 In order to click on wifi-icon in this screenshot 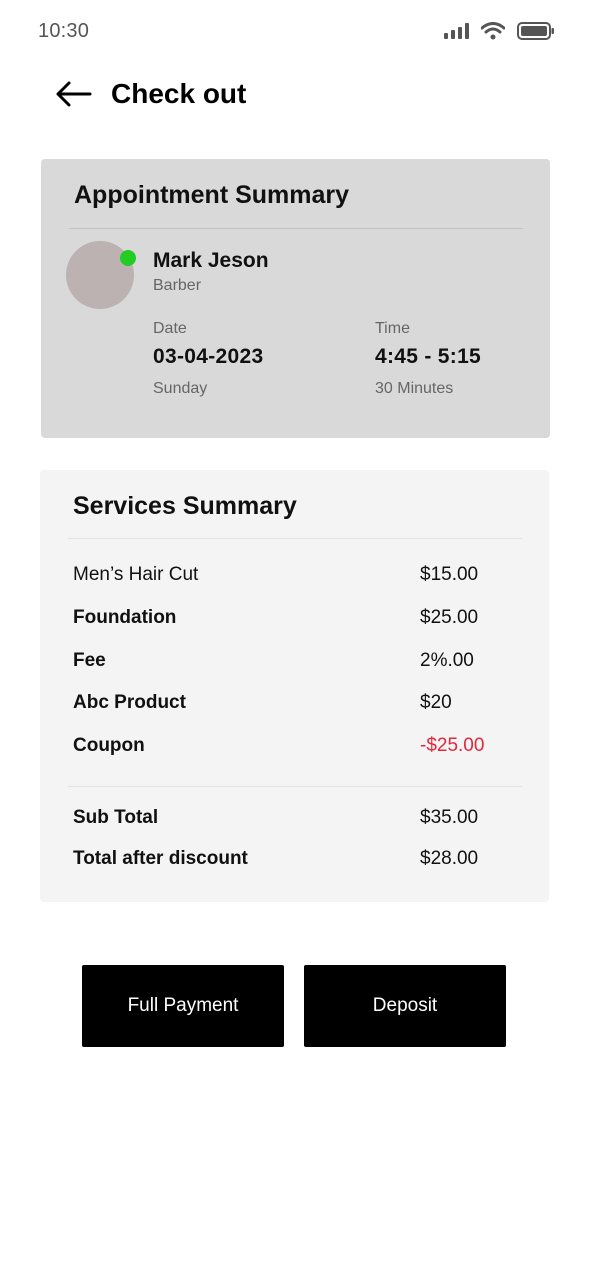, I will do `click(493, 31)`.